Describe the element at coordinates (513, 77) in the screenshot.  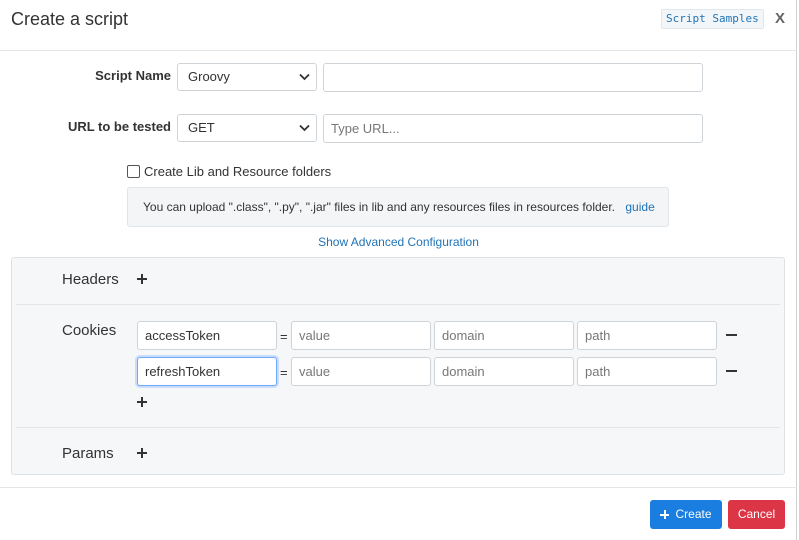
I see `script-name-input` at that location.